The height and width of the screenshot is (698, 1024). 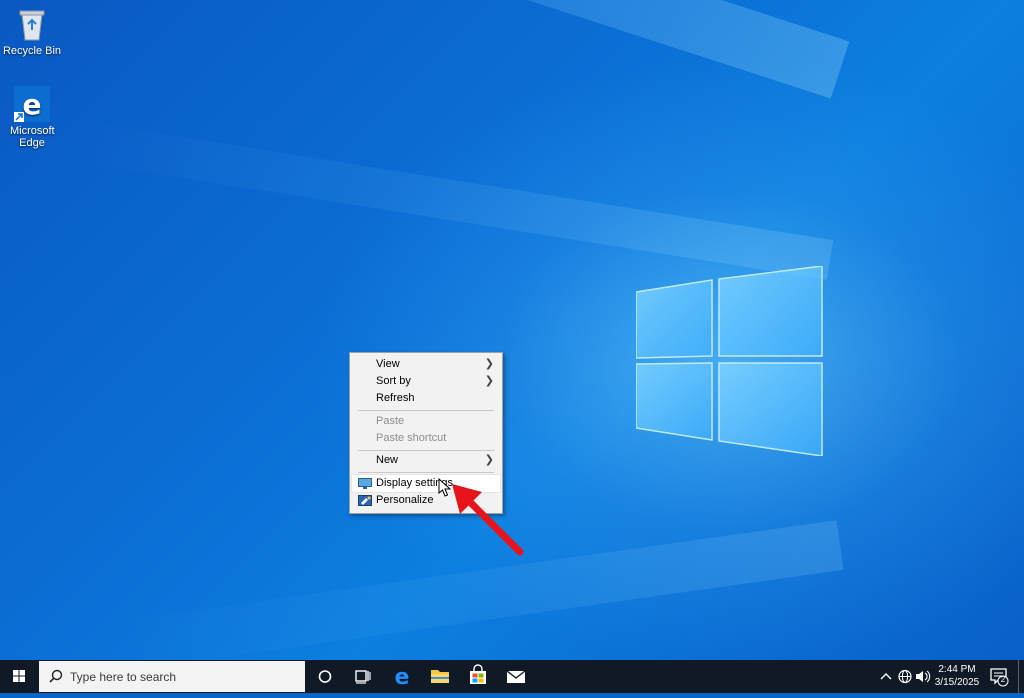 What do you see at coordinates (405, 500) in the screenshot?
I see `menu-item-label: Personalize` at bounding box center [405, 500].